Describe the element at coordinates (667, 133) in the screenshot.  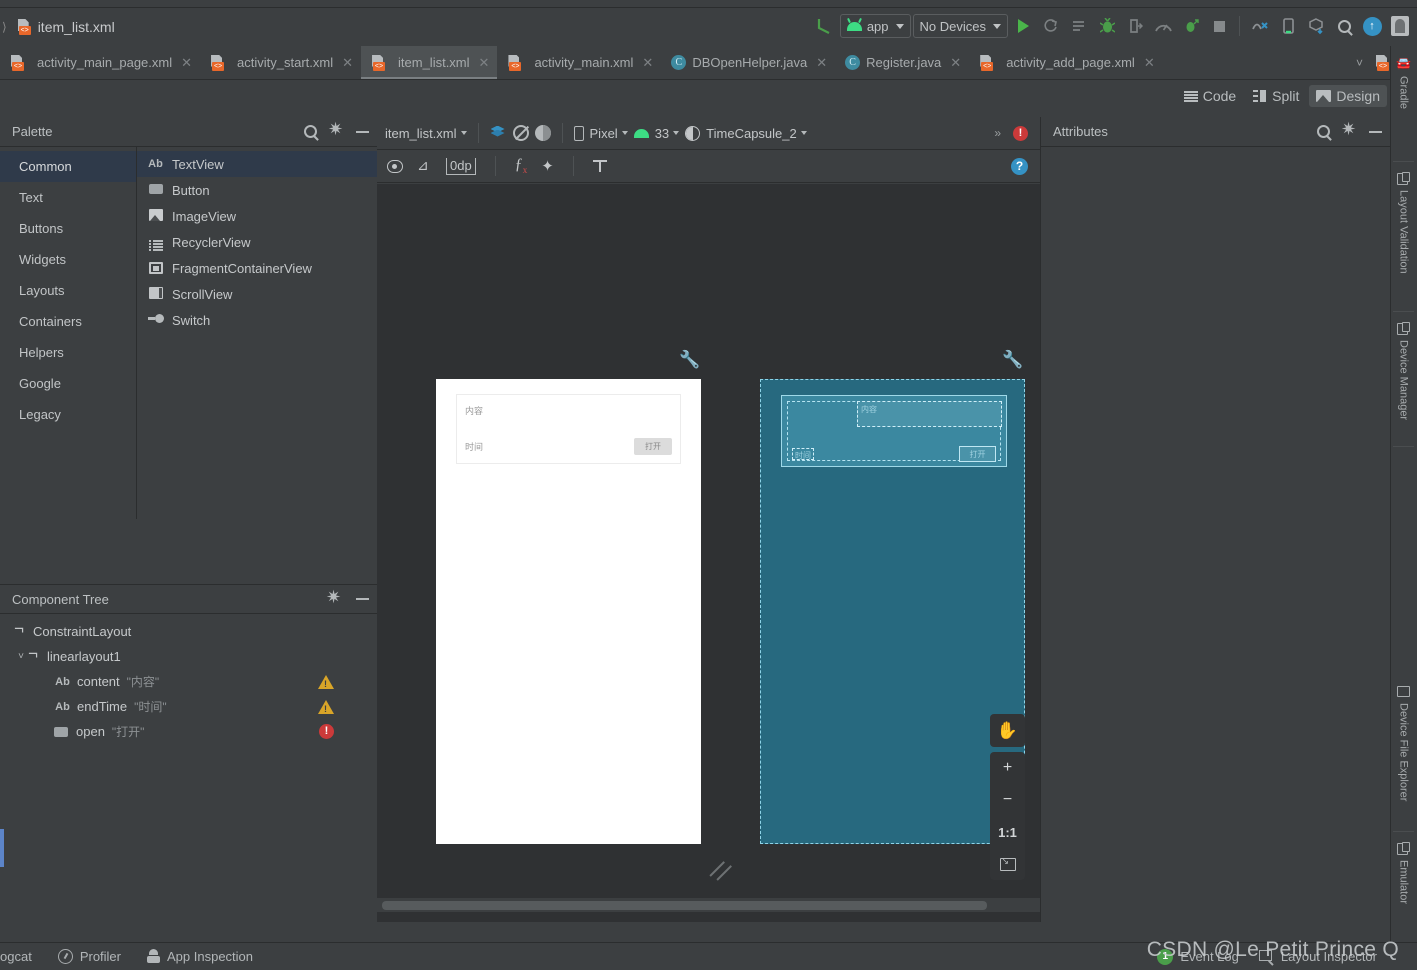
I see `api-level-selector: 33` at that location.